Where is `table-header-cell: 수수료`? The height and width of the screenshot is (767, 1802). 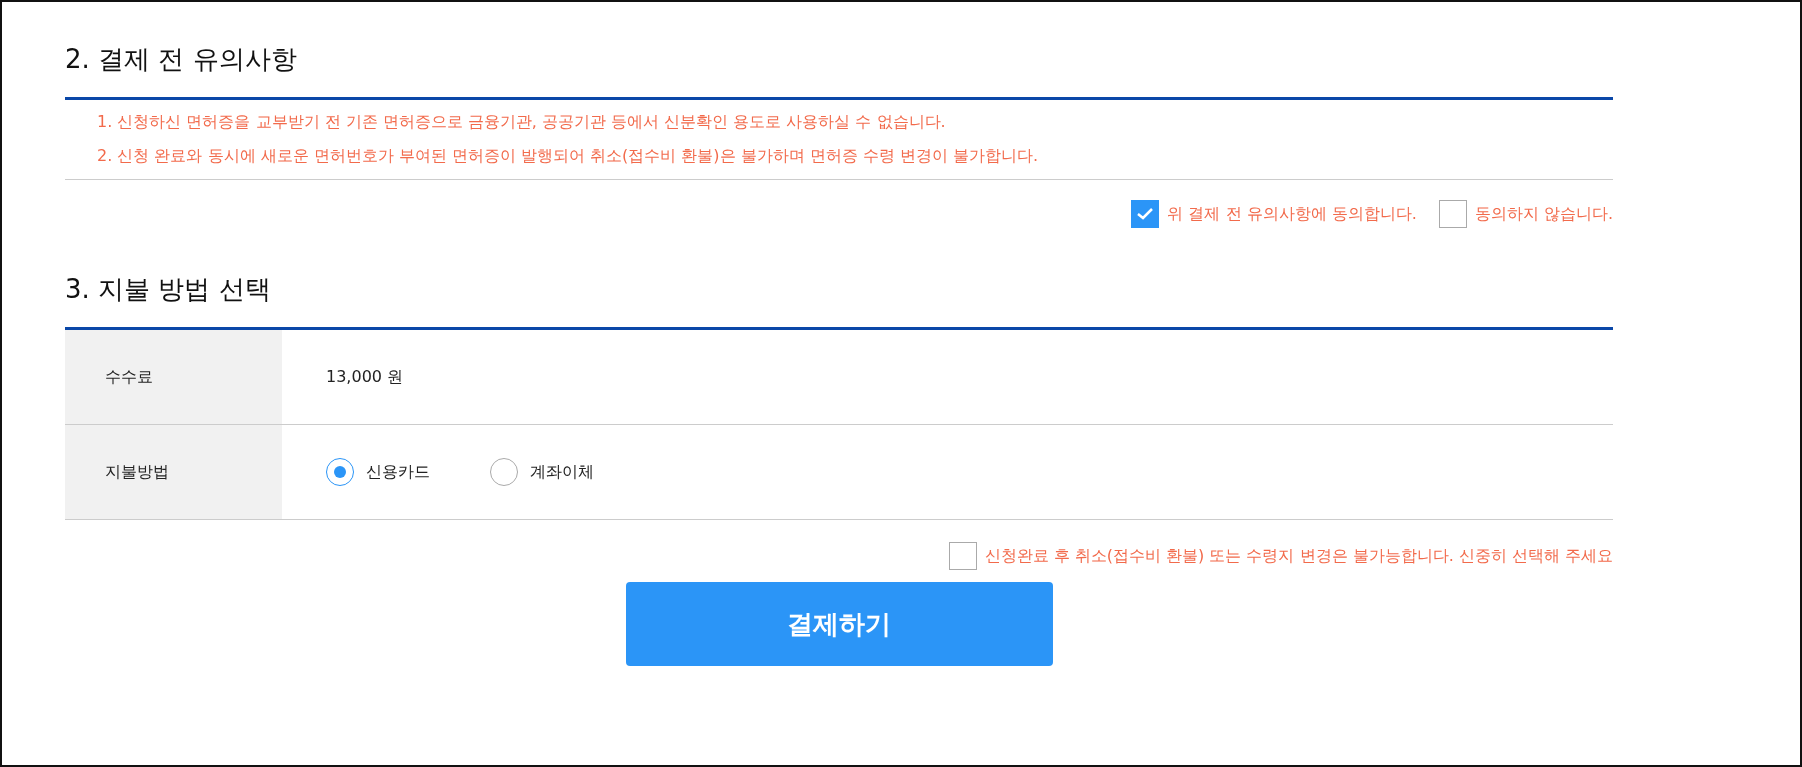 table-header-cell: 수수료 is located at coordinates (173, 377).